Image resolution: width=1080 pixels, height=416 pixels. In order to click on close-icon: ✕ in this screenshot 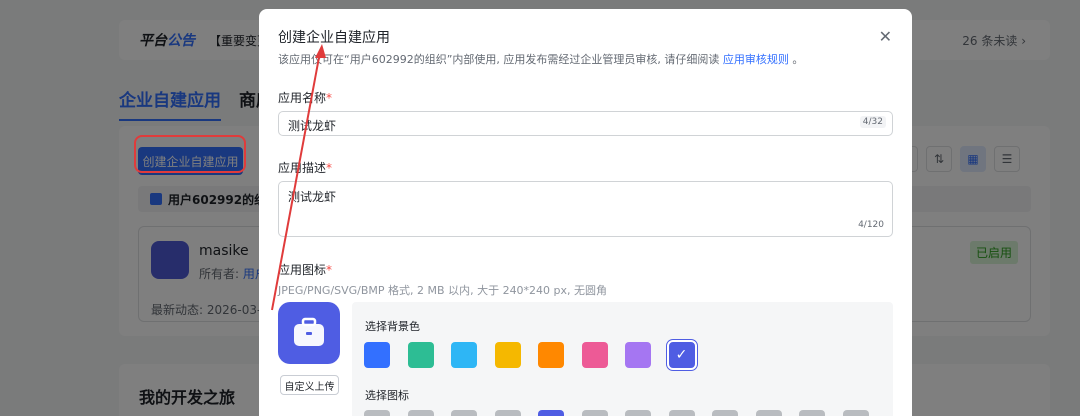, I will do `click(885, 36)`.